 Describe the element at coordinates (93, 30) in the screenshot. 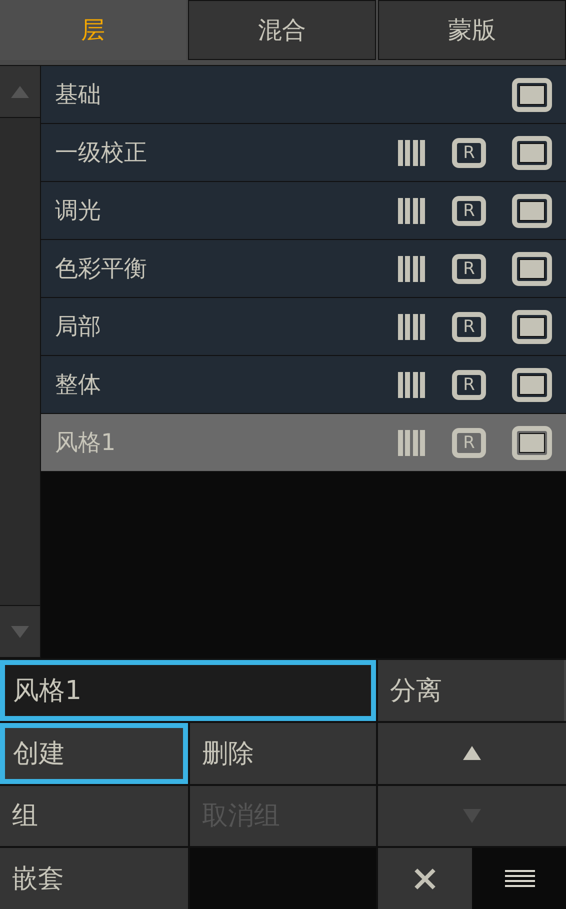

I see `tab: 层` at that location.